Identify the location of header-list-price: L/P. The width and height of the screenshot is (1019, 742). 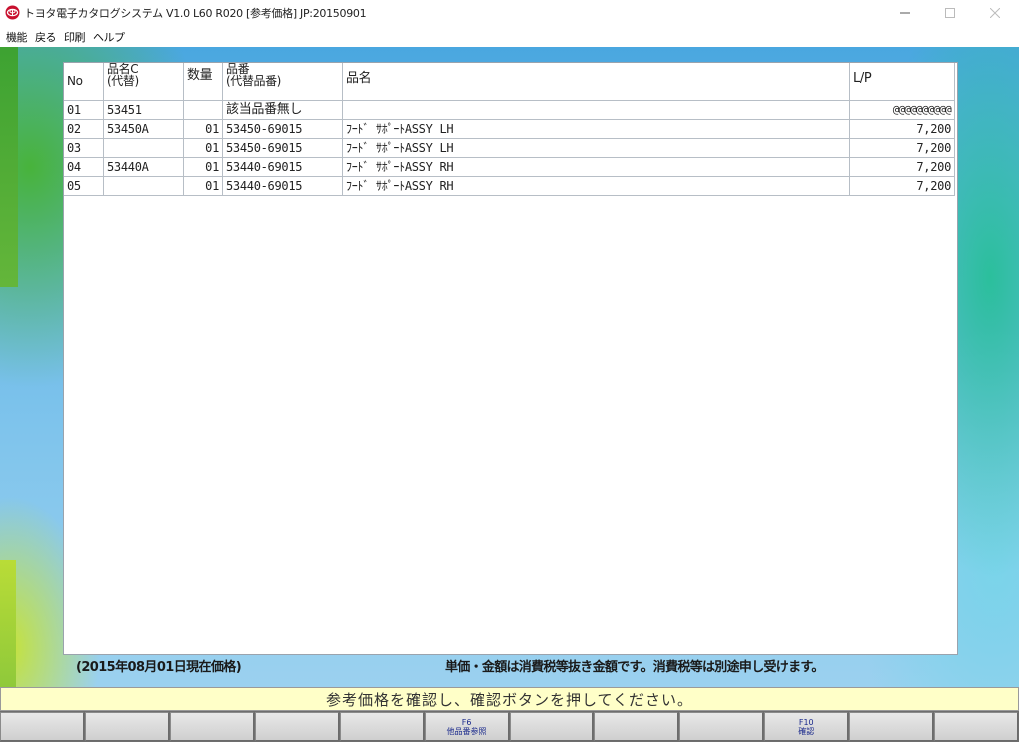
(902, 82).